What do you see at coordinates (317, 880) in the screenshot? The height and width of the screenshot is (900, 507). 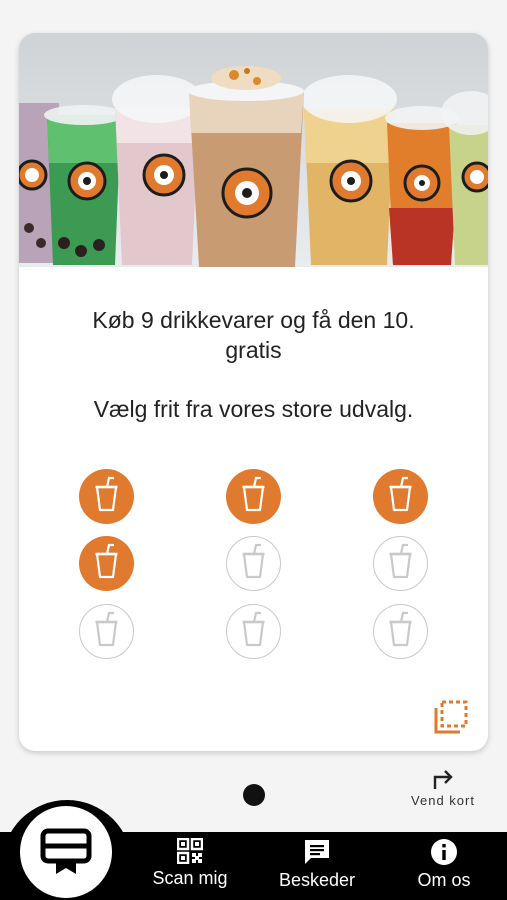 I see `nav-messages-label: Beskeder` at bounding box center [317, 880].